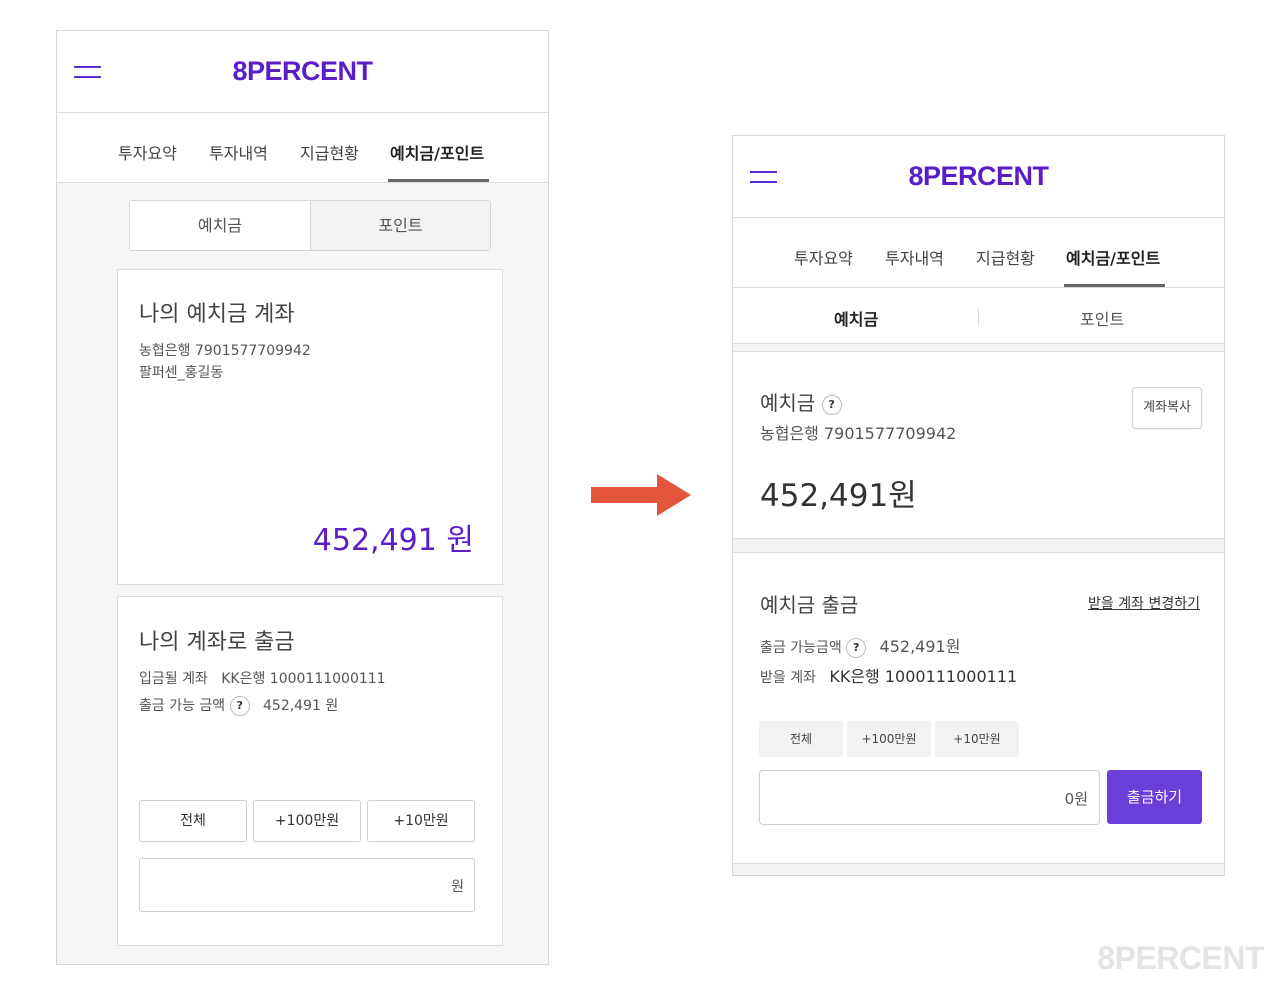 The height and width of the screenshot is (991, 1280). What do you see at coordinates (1167, 408) in the screenshot?
I see `copy-account-button: 계좌복사` at bounding box center [1167, 408].